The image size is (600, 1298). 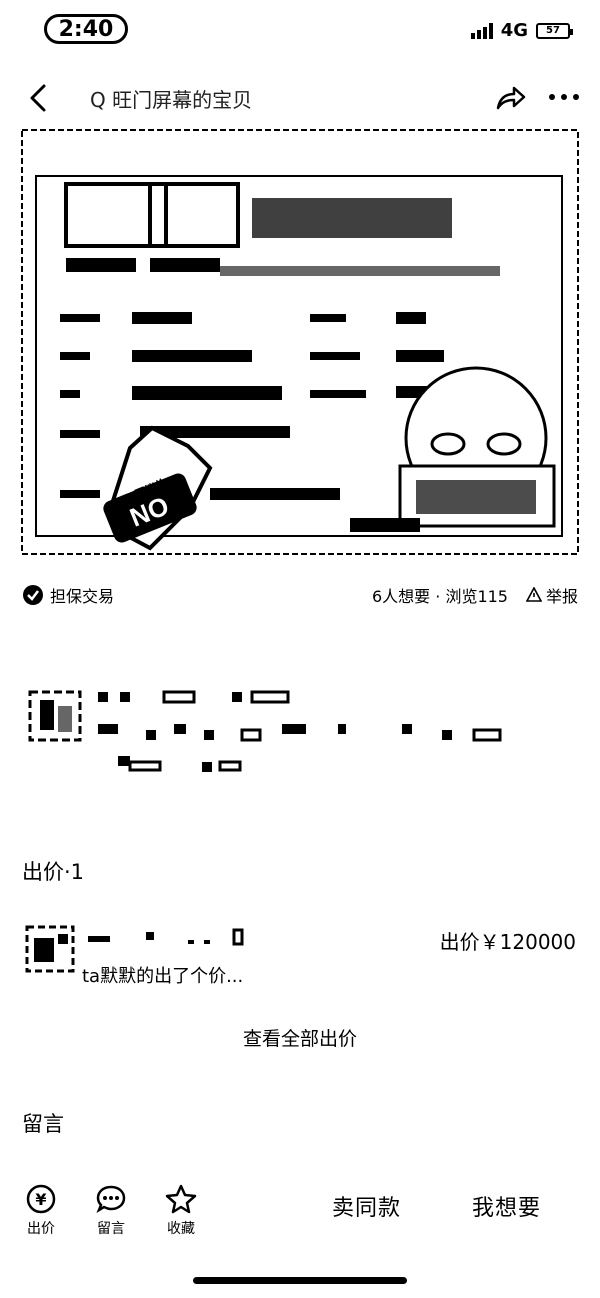 What do you see at coordinates (300, 731) in the screenshot?
I see `item-description` at bounding box center [300, 731].